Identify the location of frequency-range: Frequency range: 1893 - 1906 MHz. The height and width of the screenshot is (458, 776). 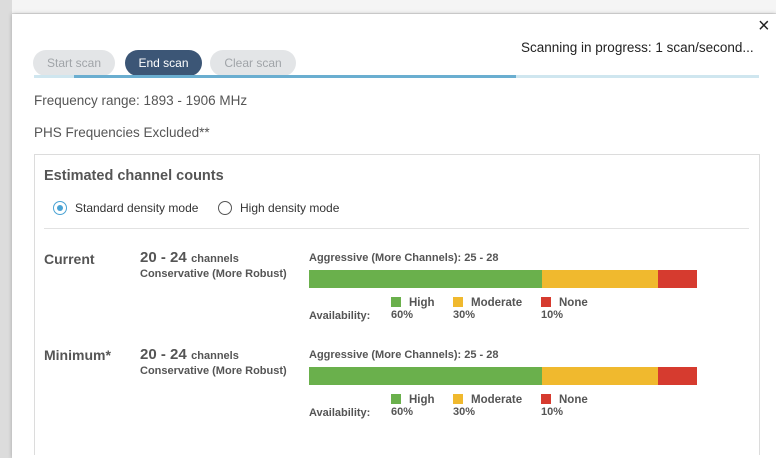
(141, 100).